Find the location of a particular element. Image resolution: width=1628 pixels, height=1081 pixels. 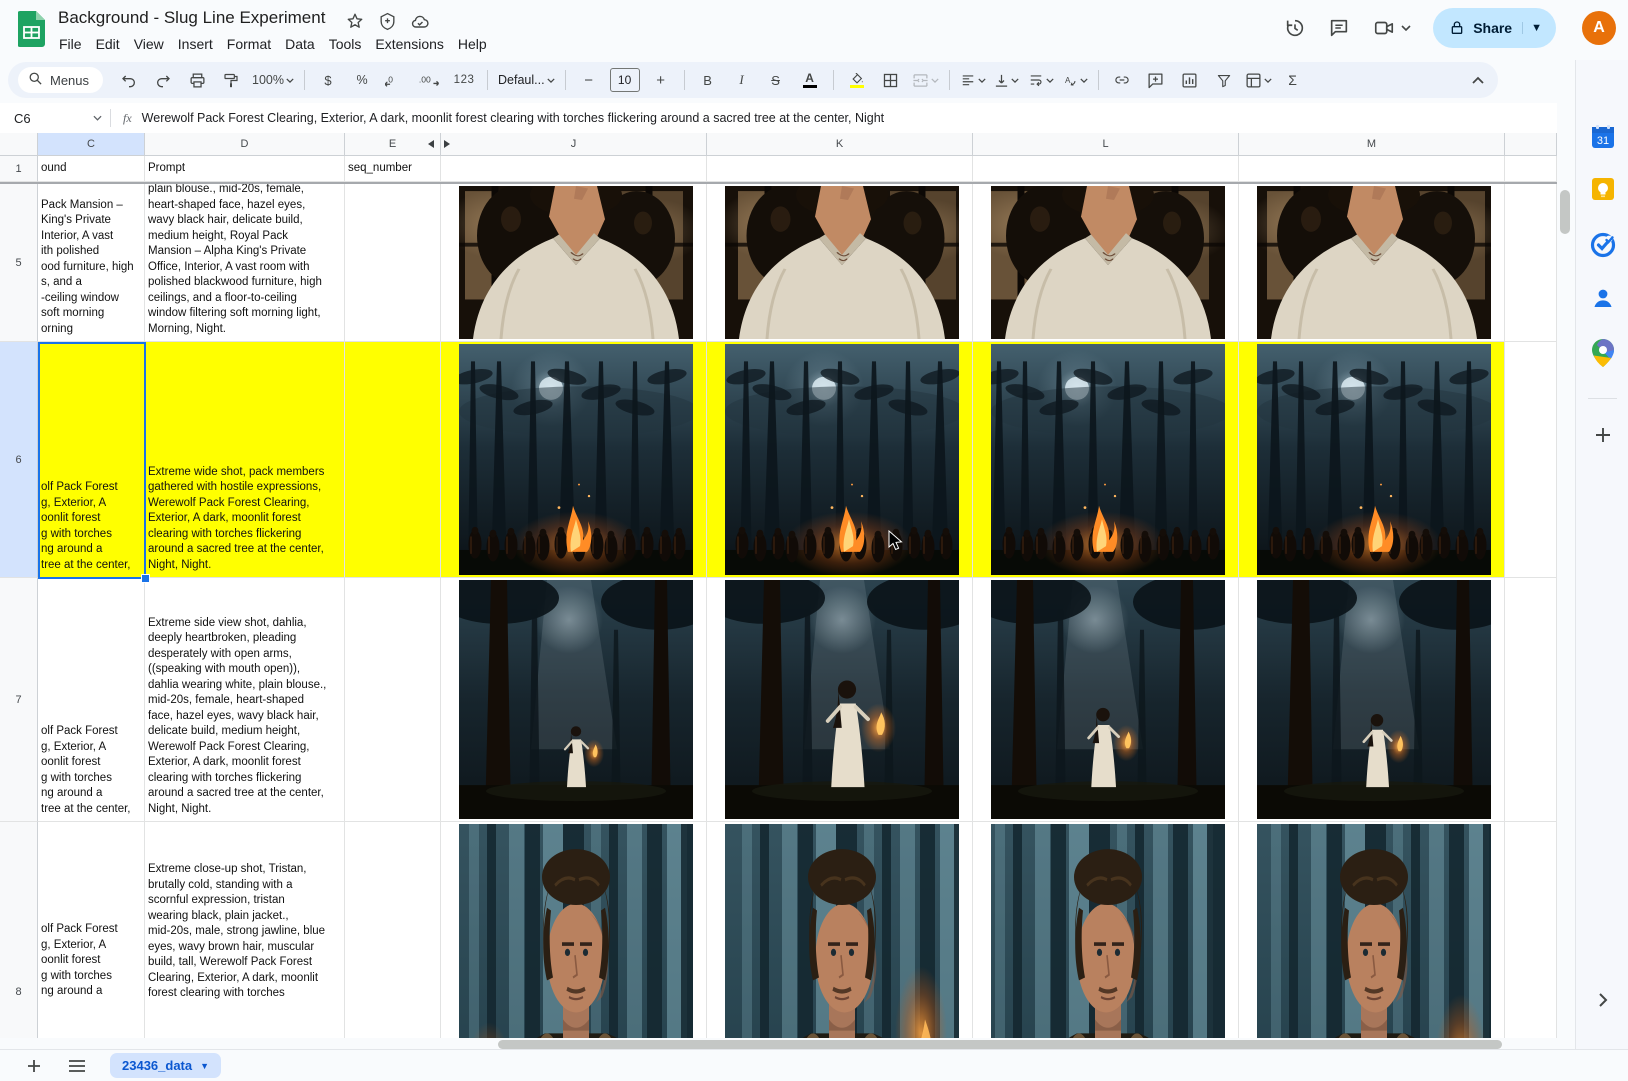

menu-help: Help is located at coordinates (472, 44).